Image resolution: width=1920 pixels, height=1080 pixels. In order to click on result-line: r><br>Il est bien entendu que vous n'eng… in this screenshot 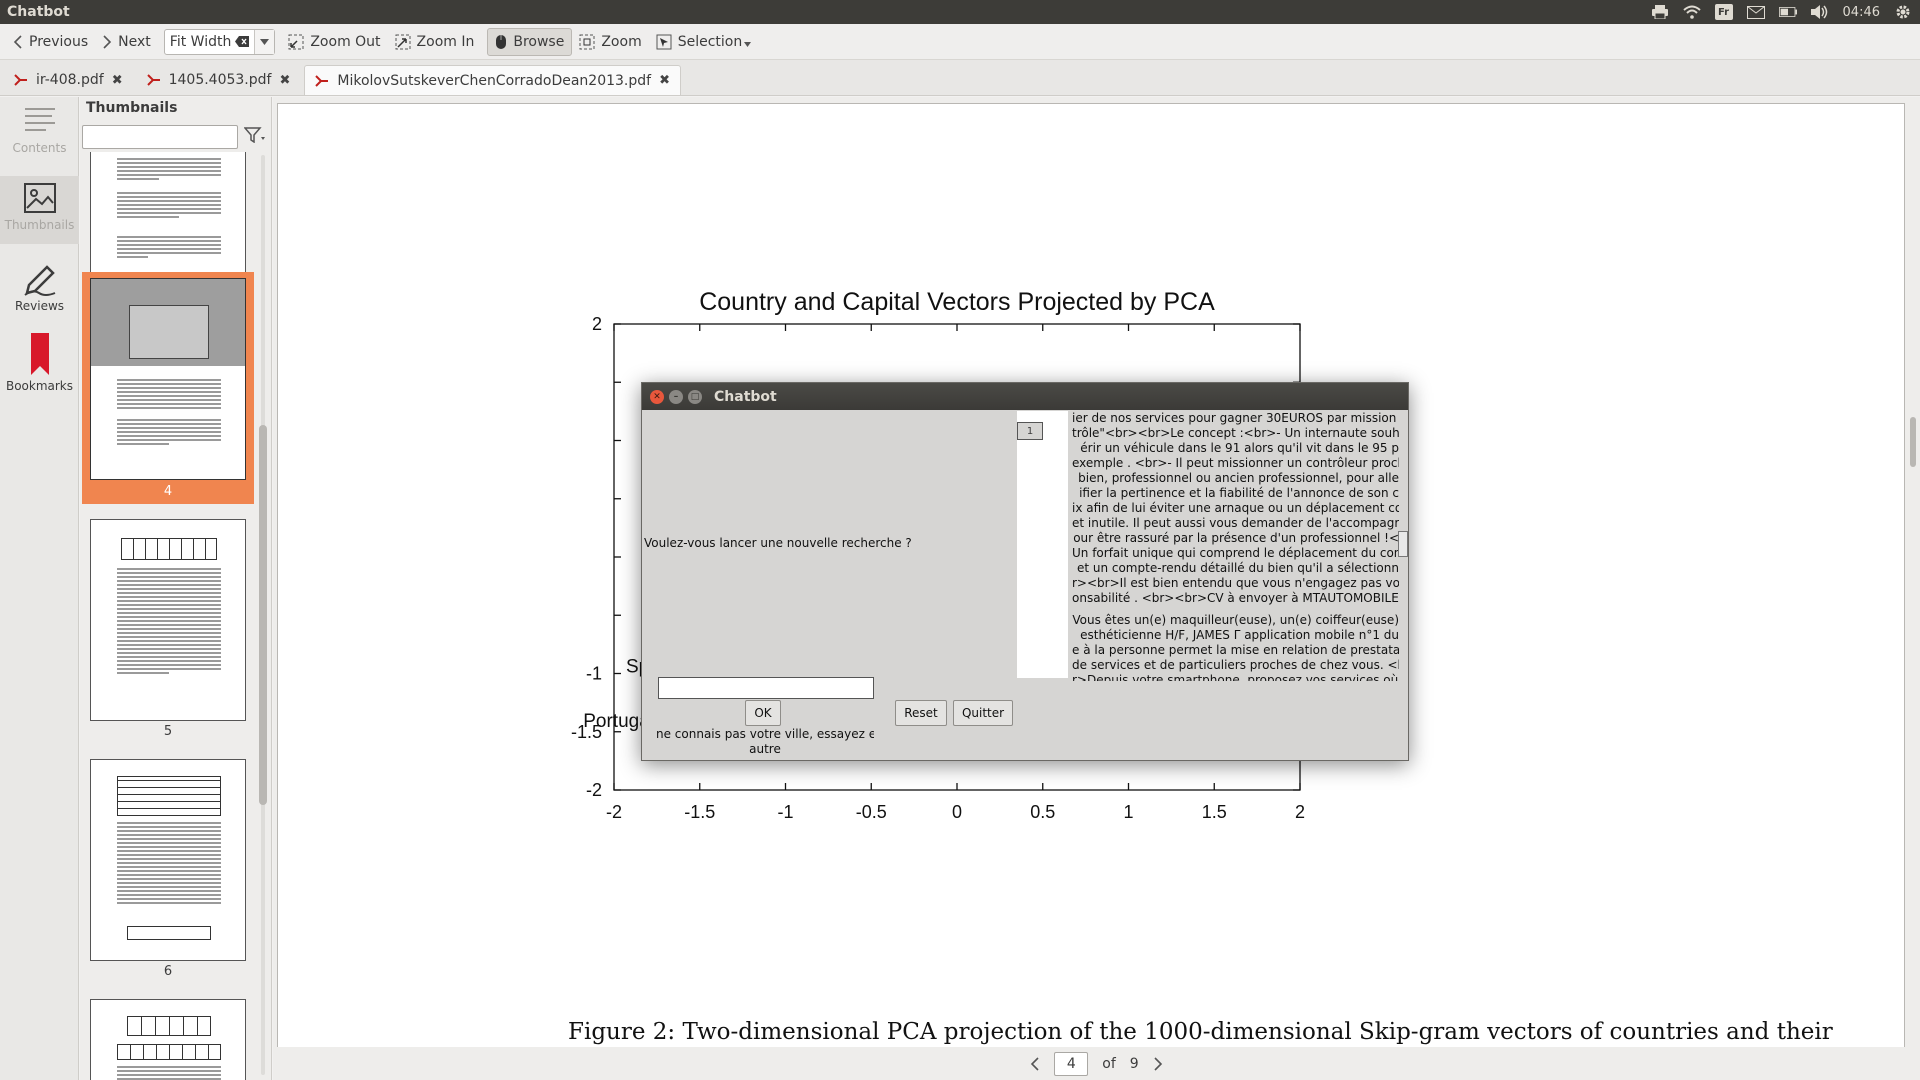, I will do `click(1235, 583)`.